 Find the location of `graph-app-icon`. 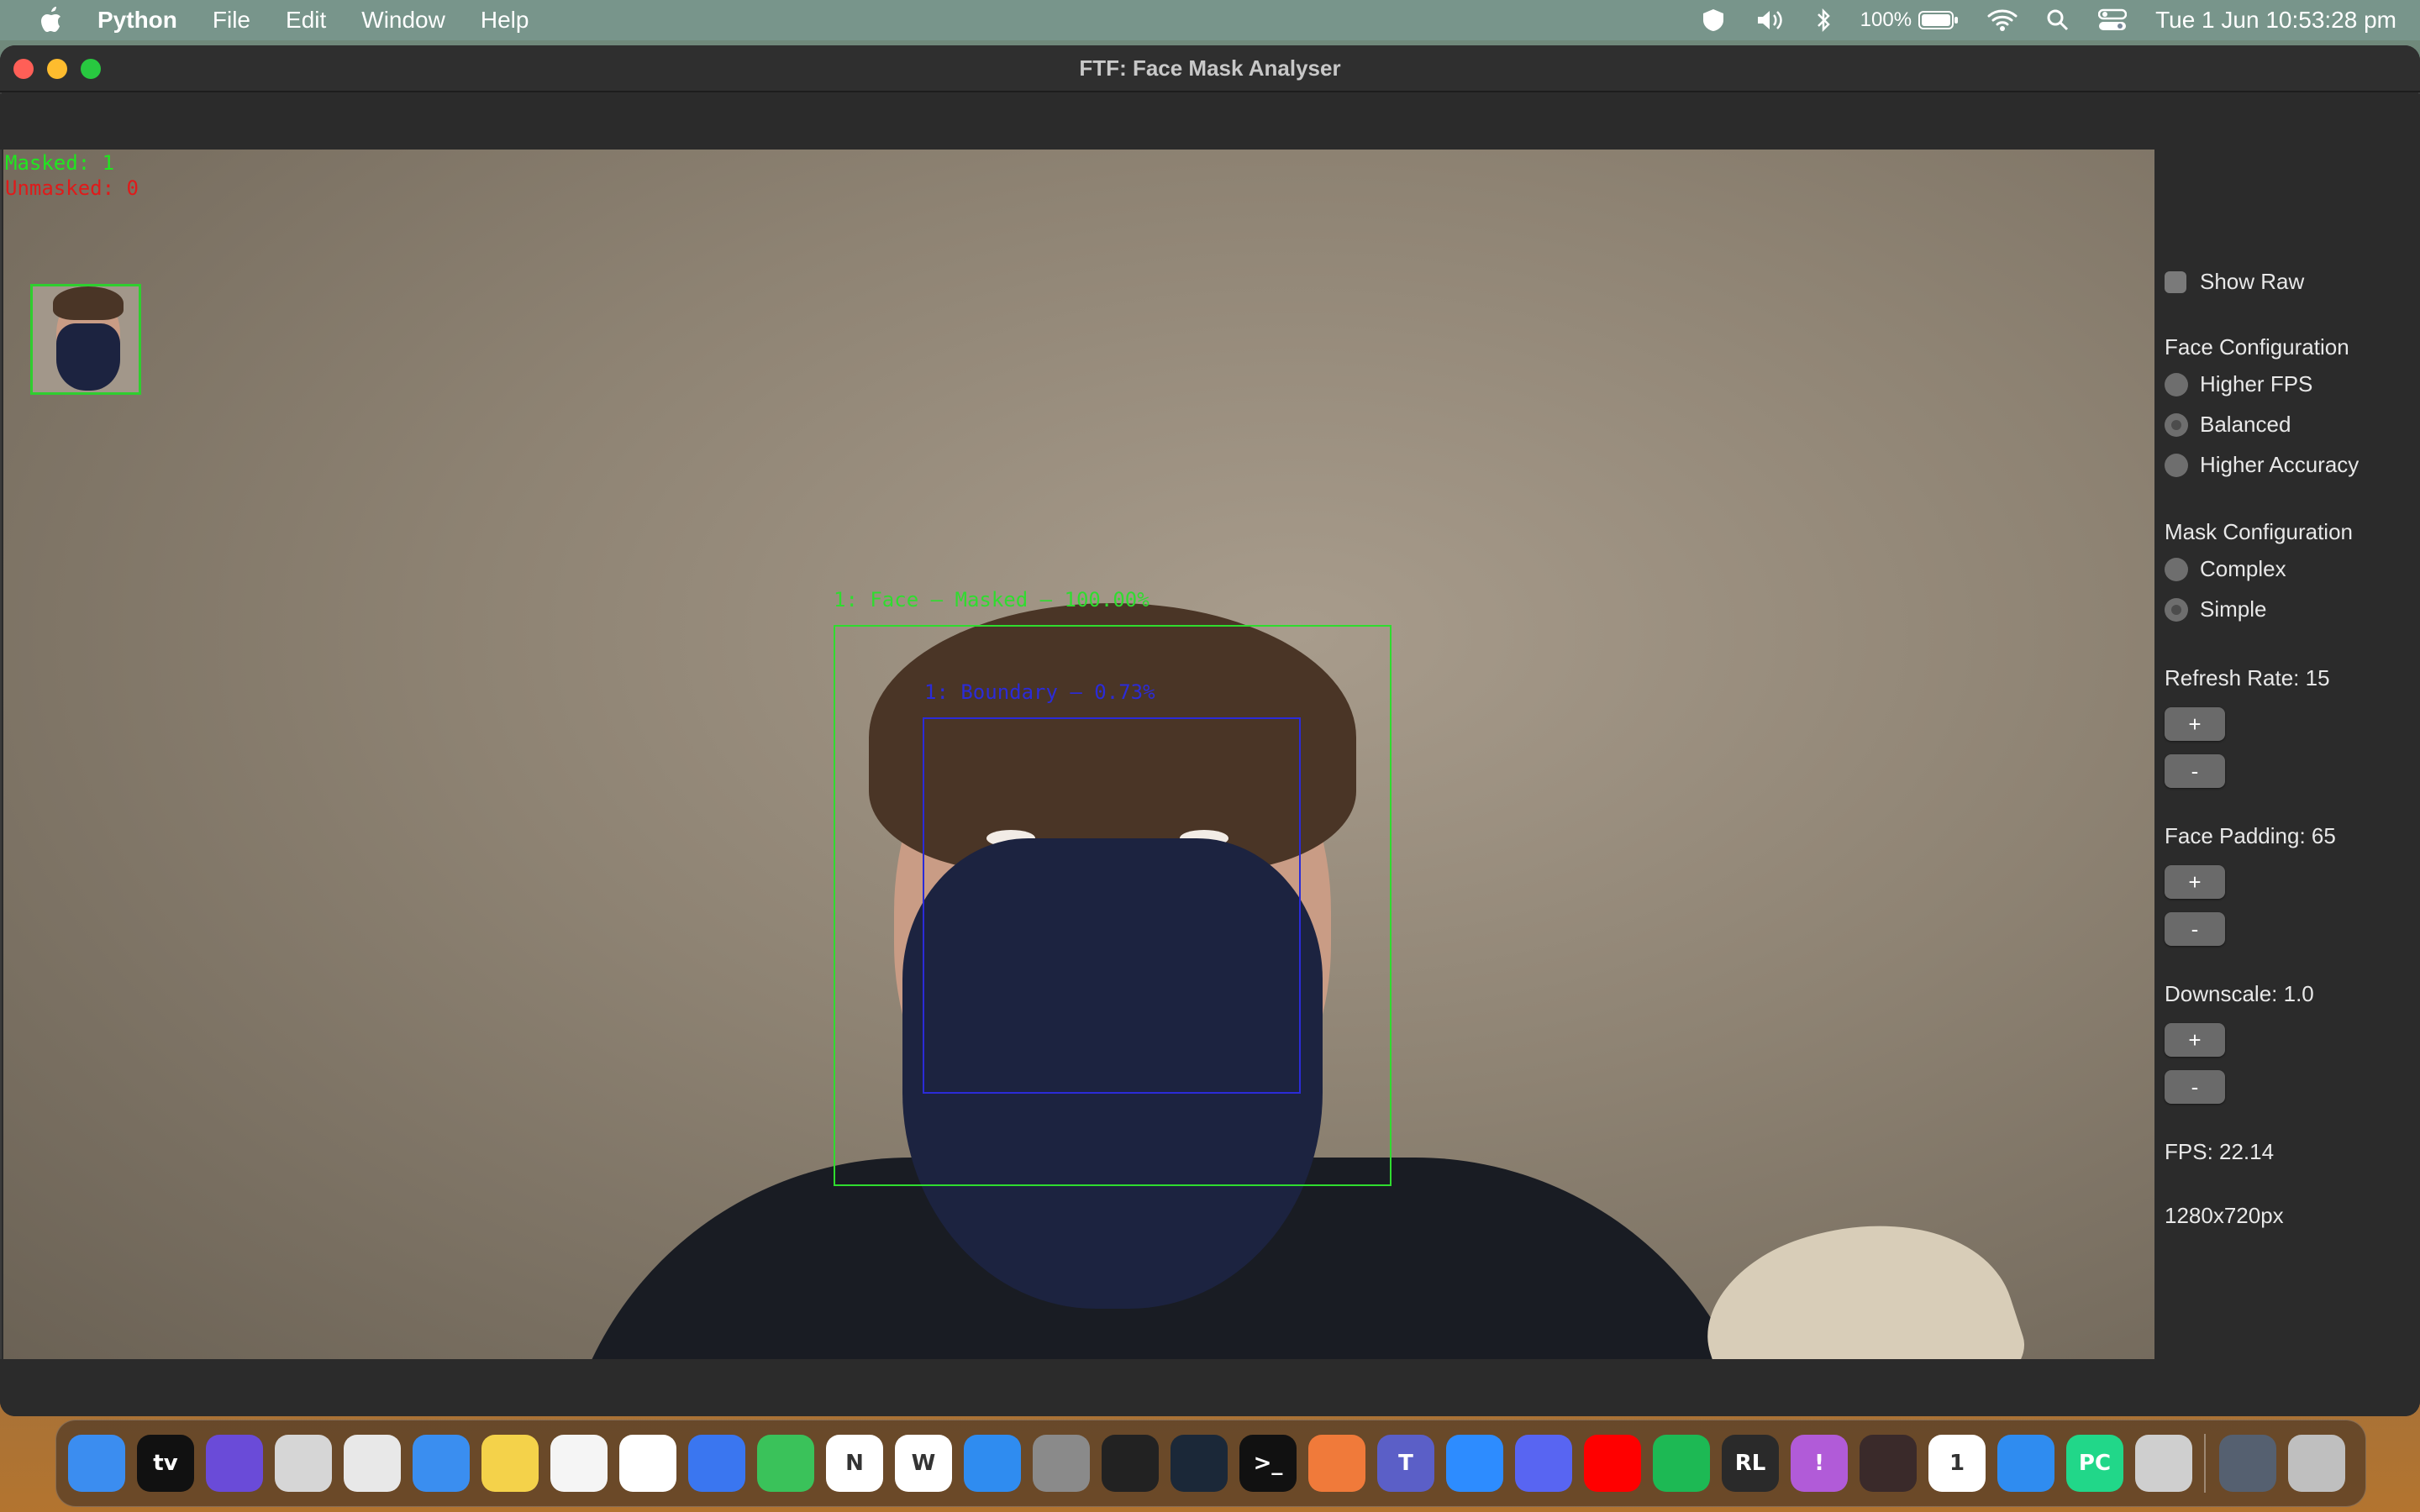

graph-app-icon is located at coordinates (1888, 1463).